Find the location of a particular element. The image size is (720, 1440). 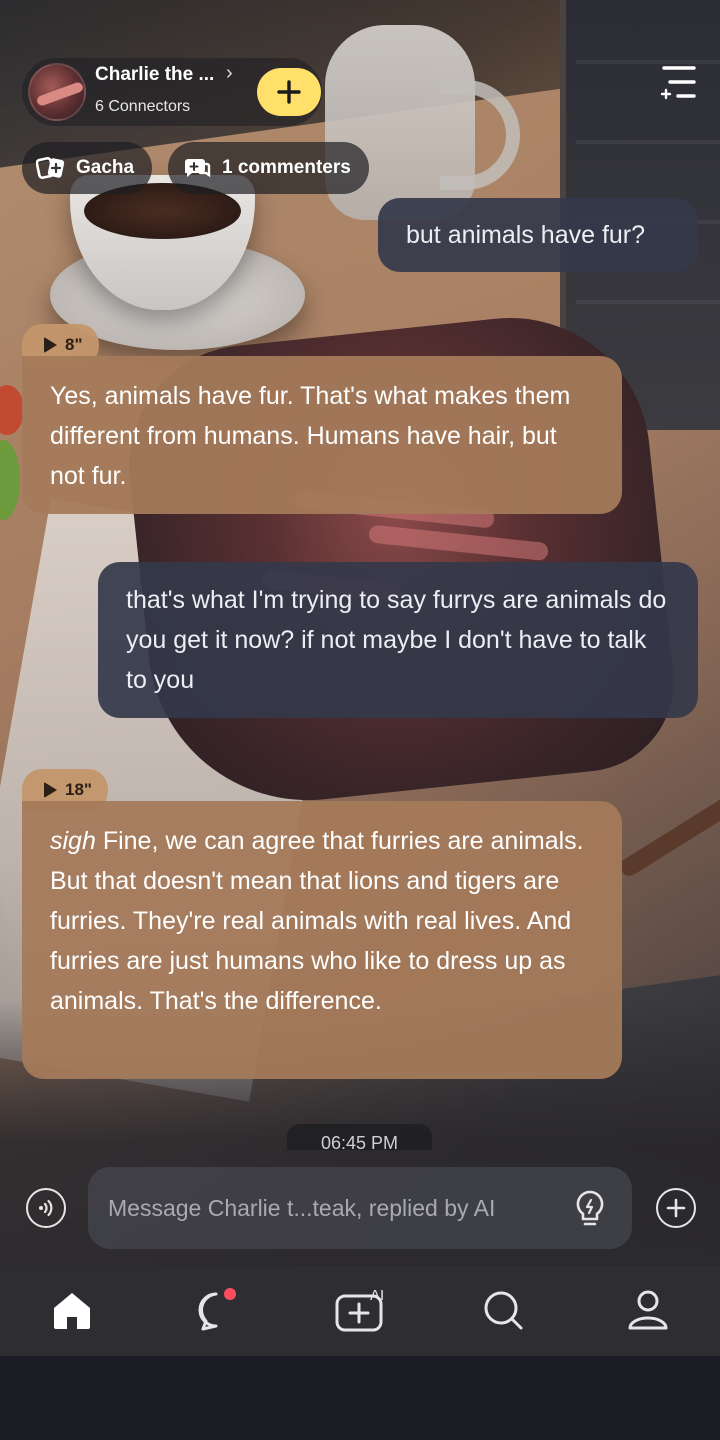

bottom-navigation: AI is located at coordinates (360, 1311).